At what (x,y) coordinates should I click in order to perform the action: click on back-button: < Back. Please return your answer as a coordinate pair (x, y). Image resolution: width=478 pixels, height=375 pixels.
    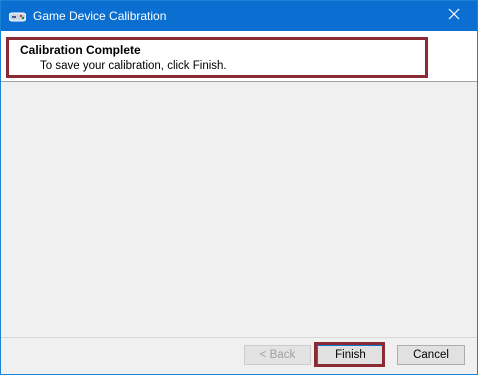
    Looking at the image, I should click on (277, 355).